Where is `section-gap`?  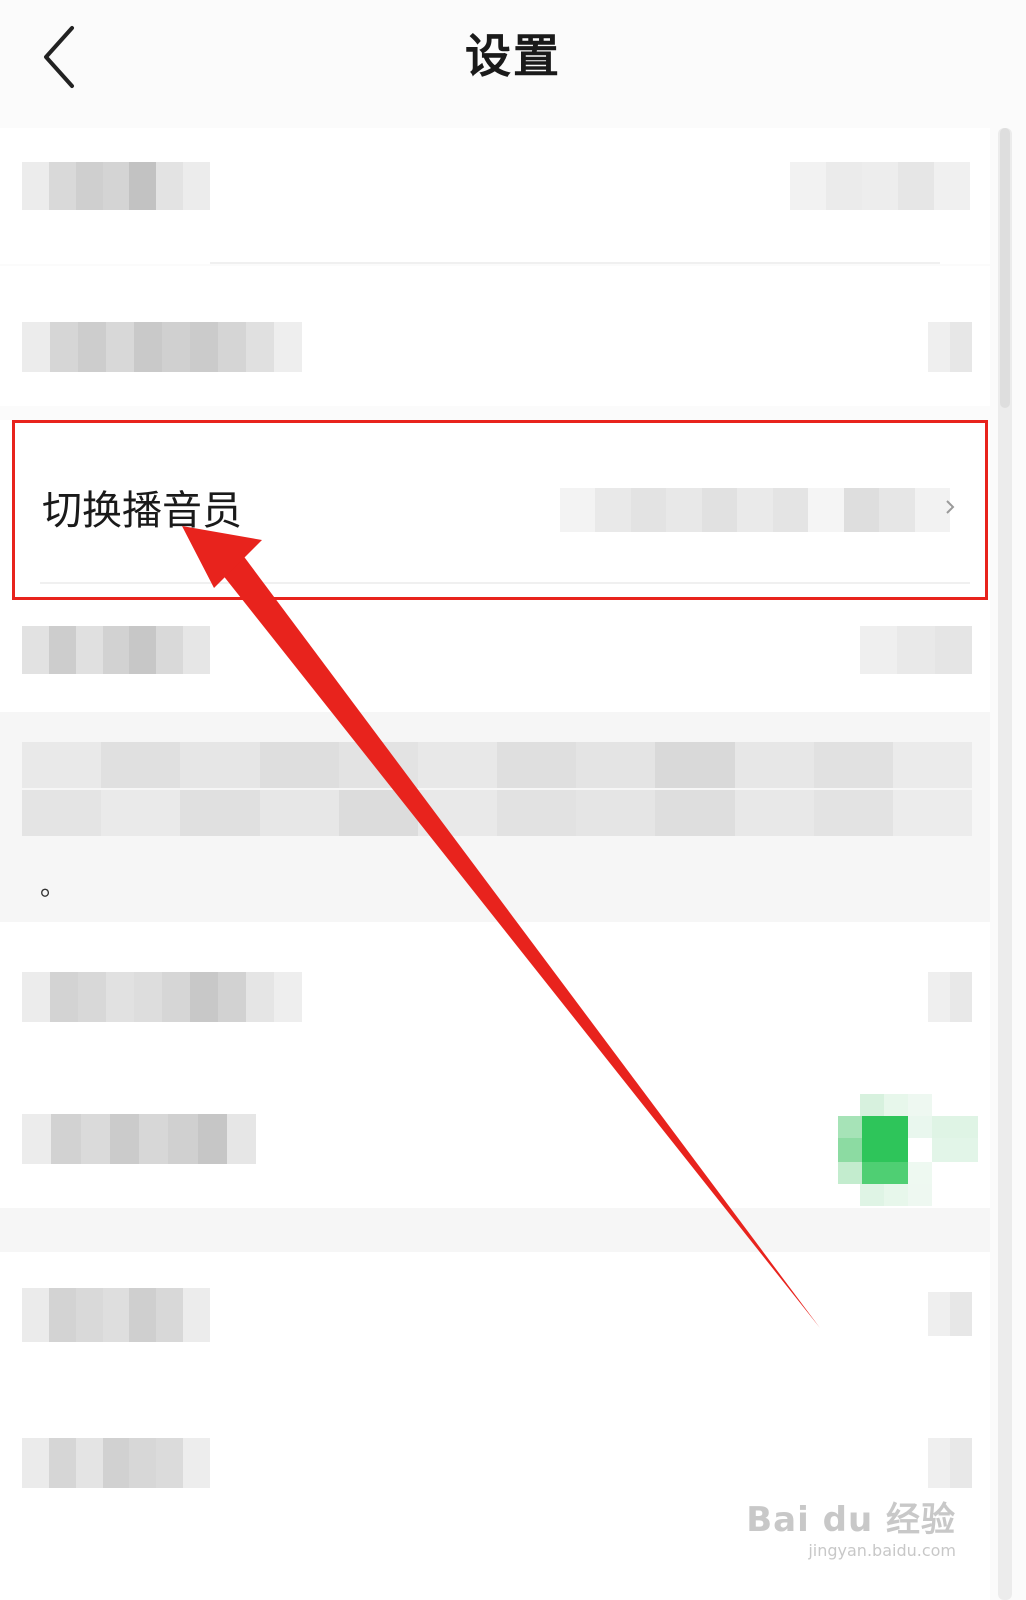
section-gap is located at coordinates (495, 1230).